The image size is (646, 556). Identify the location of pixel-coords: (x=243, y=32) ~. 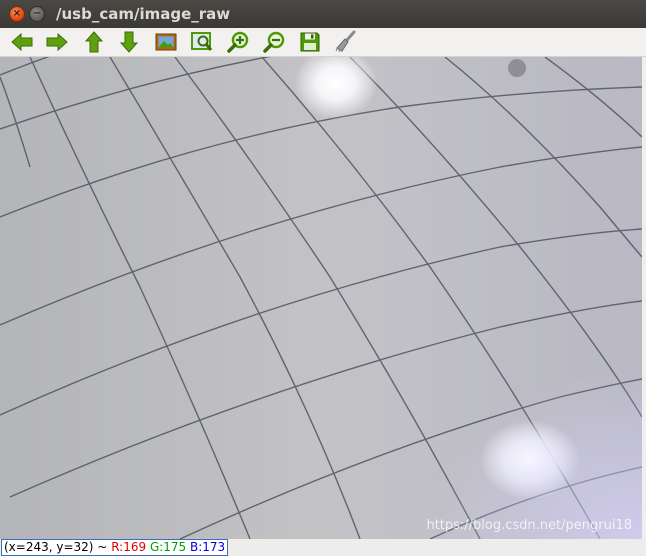
(56, 547).